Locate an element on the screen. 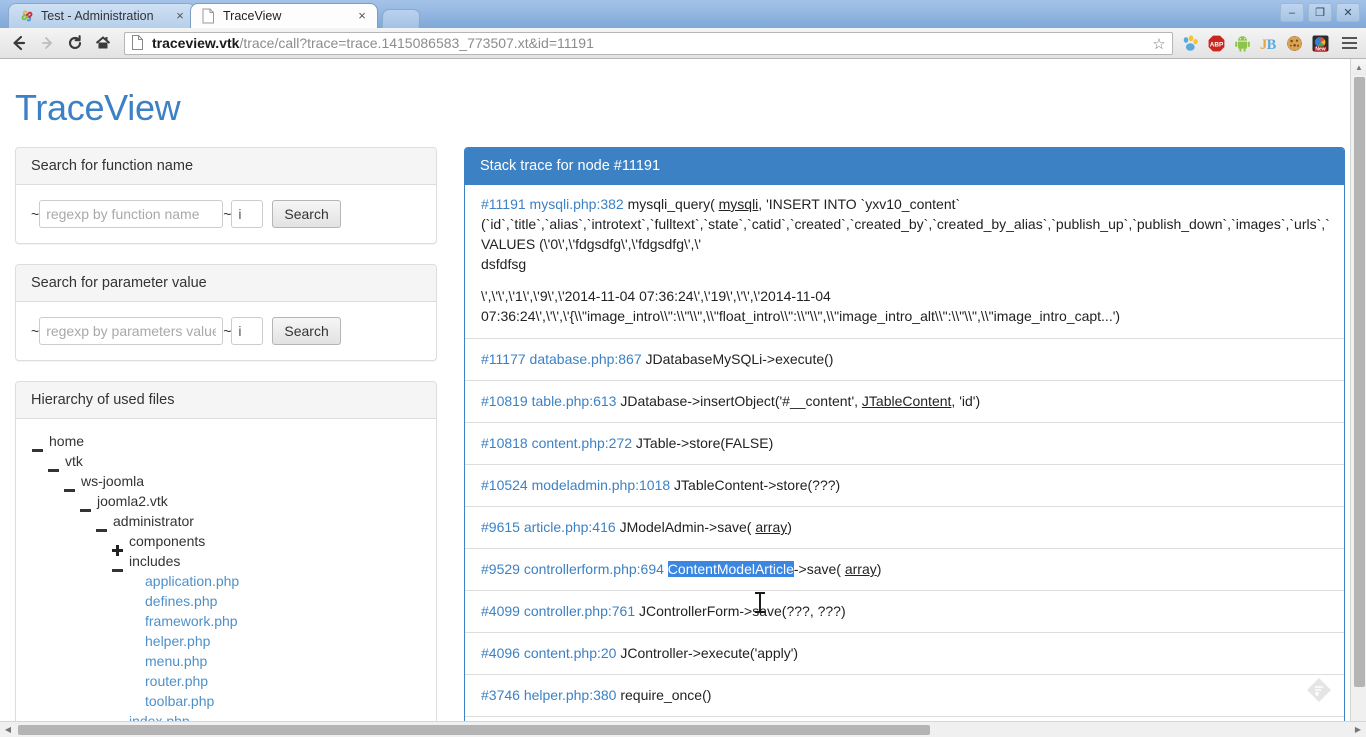 This screenshot has height=737, width=1366. trace-node-id: #4099 is located at coordinates (500, 611).